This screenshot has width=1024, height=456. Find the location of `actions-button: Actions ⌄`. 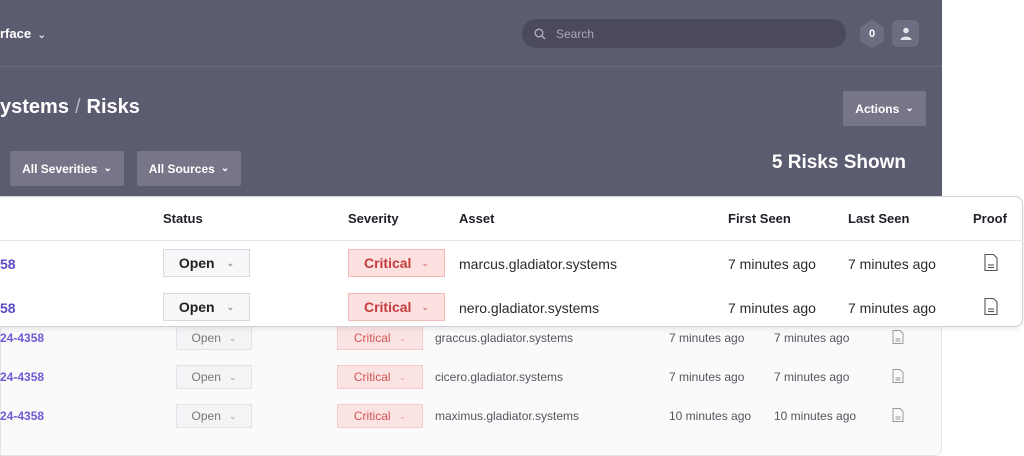

actions-button: Actions ⌄ is located at coordinates (884, 108).